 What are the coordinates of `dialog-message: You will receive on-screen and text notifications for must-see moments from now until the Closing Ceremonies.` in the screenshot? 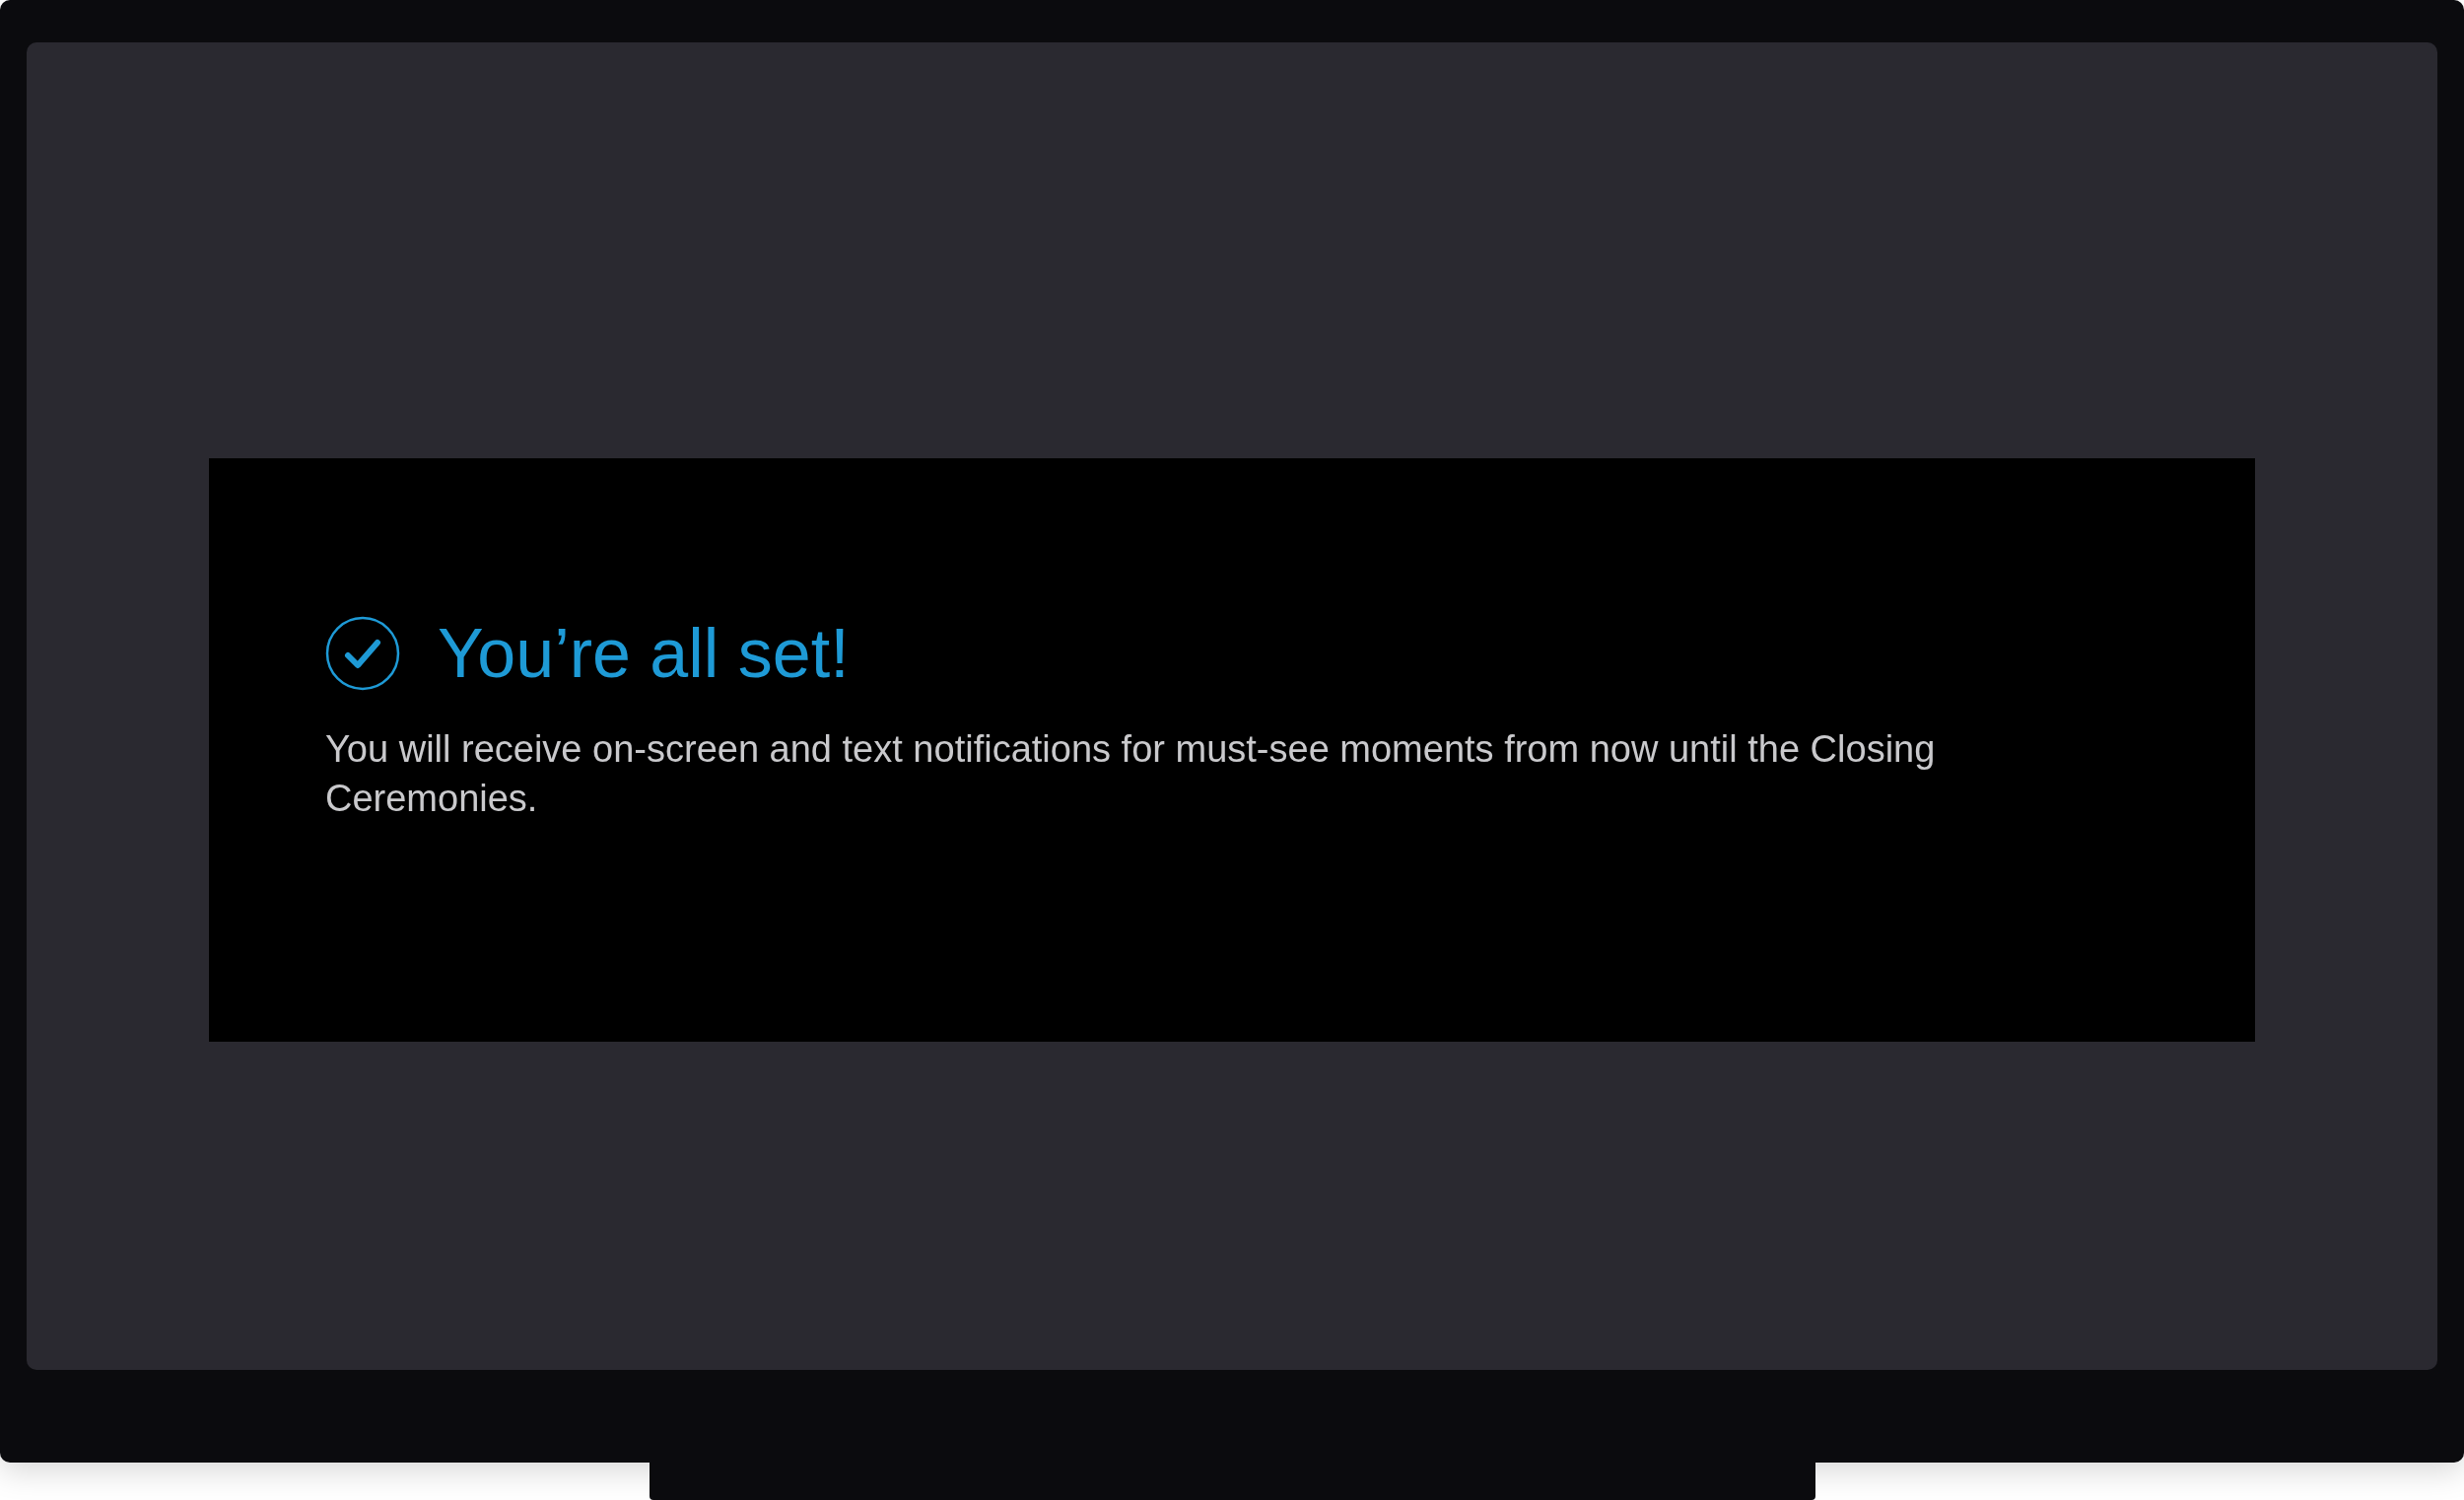 It's located at (1131, 774).